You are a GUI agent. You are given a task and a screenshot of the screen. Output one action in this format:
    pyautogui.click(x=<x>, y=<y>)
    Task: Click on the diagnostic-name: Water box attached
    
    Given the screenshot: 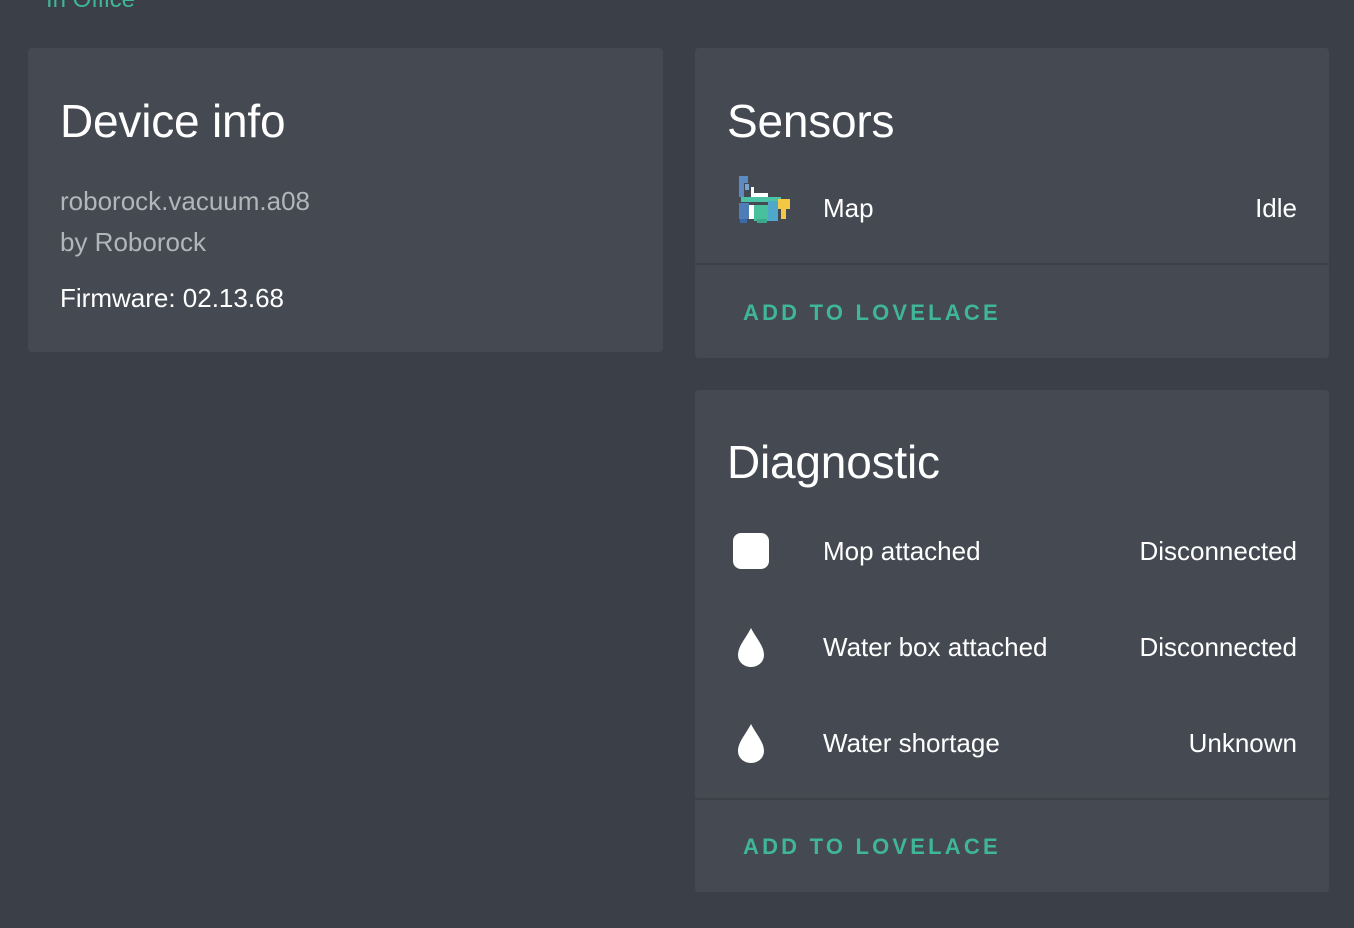 What is the action you would take?
    pyautogui.click(x=935, y=647)
    